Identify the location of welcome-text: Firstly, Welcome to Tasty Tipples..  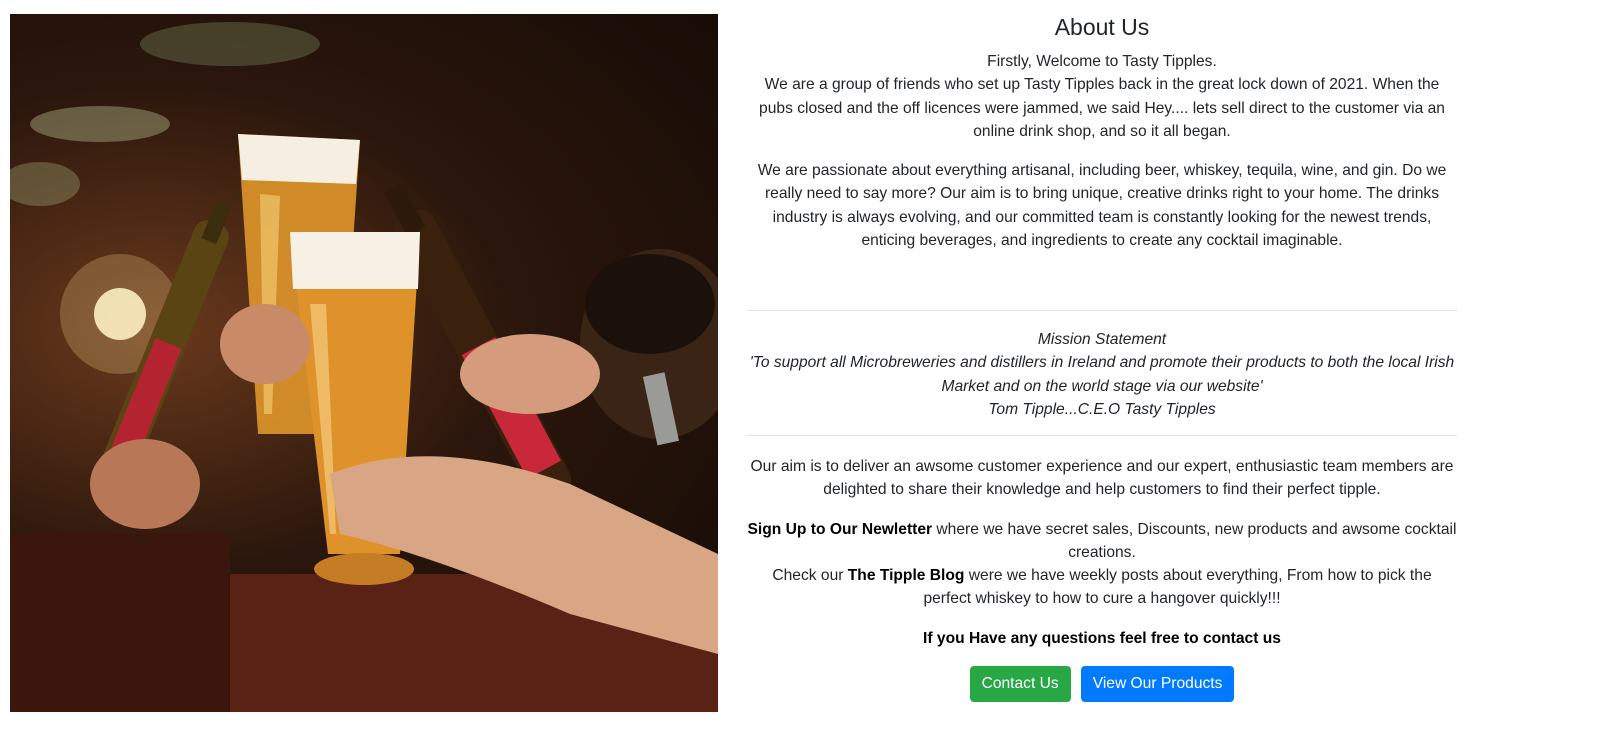
(1102, 61).